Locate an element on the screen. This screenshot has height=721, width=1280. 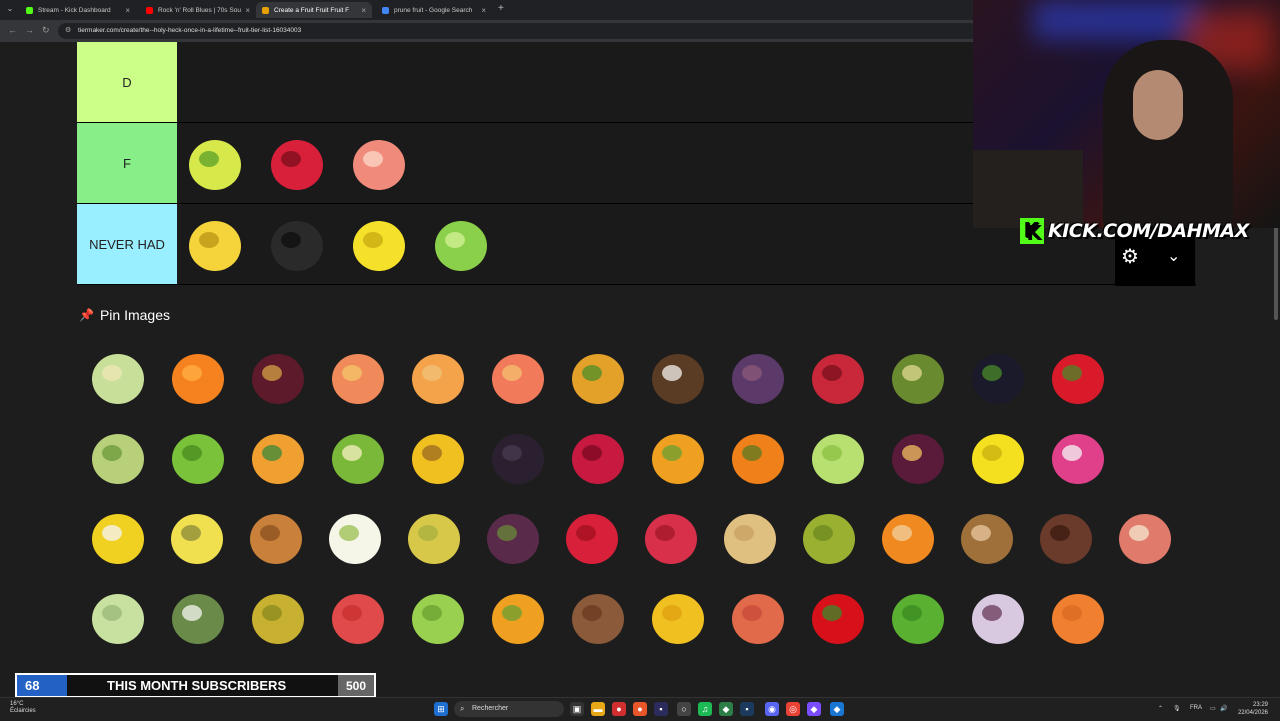
language-indicator: FRA is located at coordinates (1196, 708).